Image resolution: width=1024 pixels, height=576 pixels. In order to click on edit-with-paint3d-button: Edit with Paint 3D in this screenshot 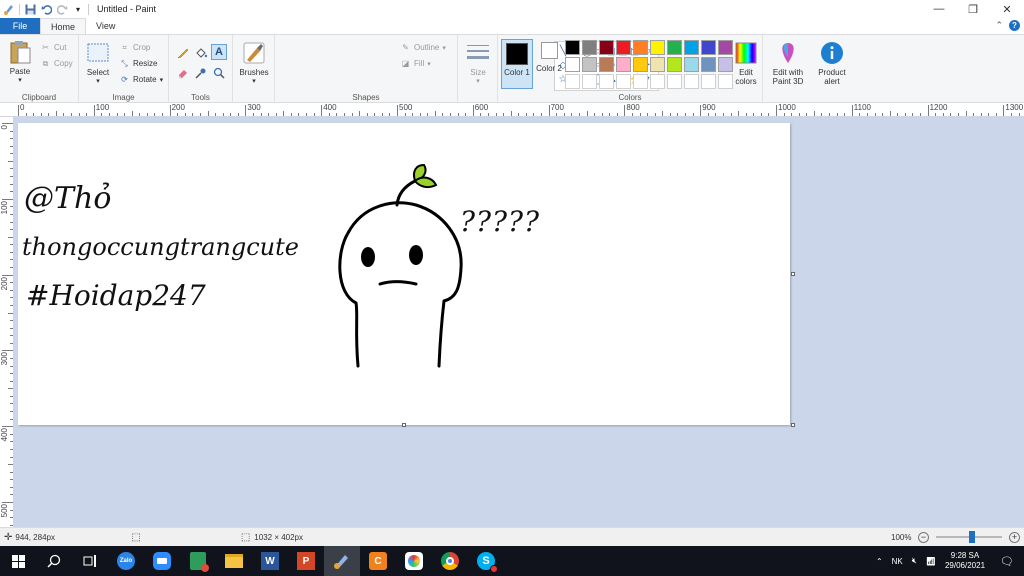, I will do `click(788, 63)`.